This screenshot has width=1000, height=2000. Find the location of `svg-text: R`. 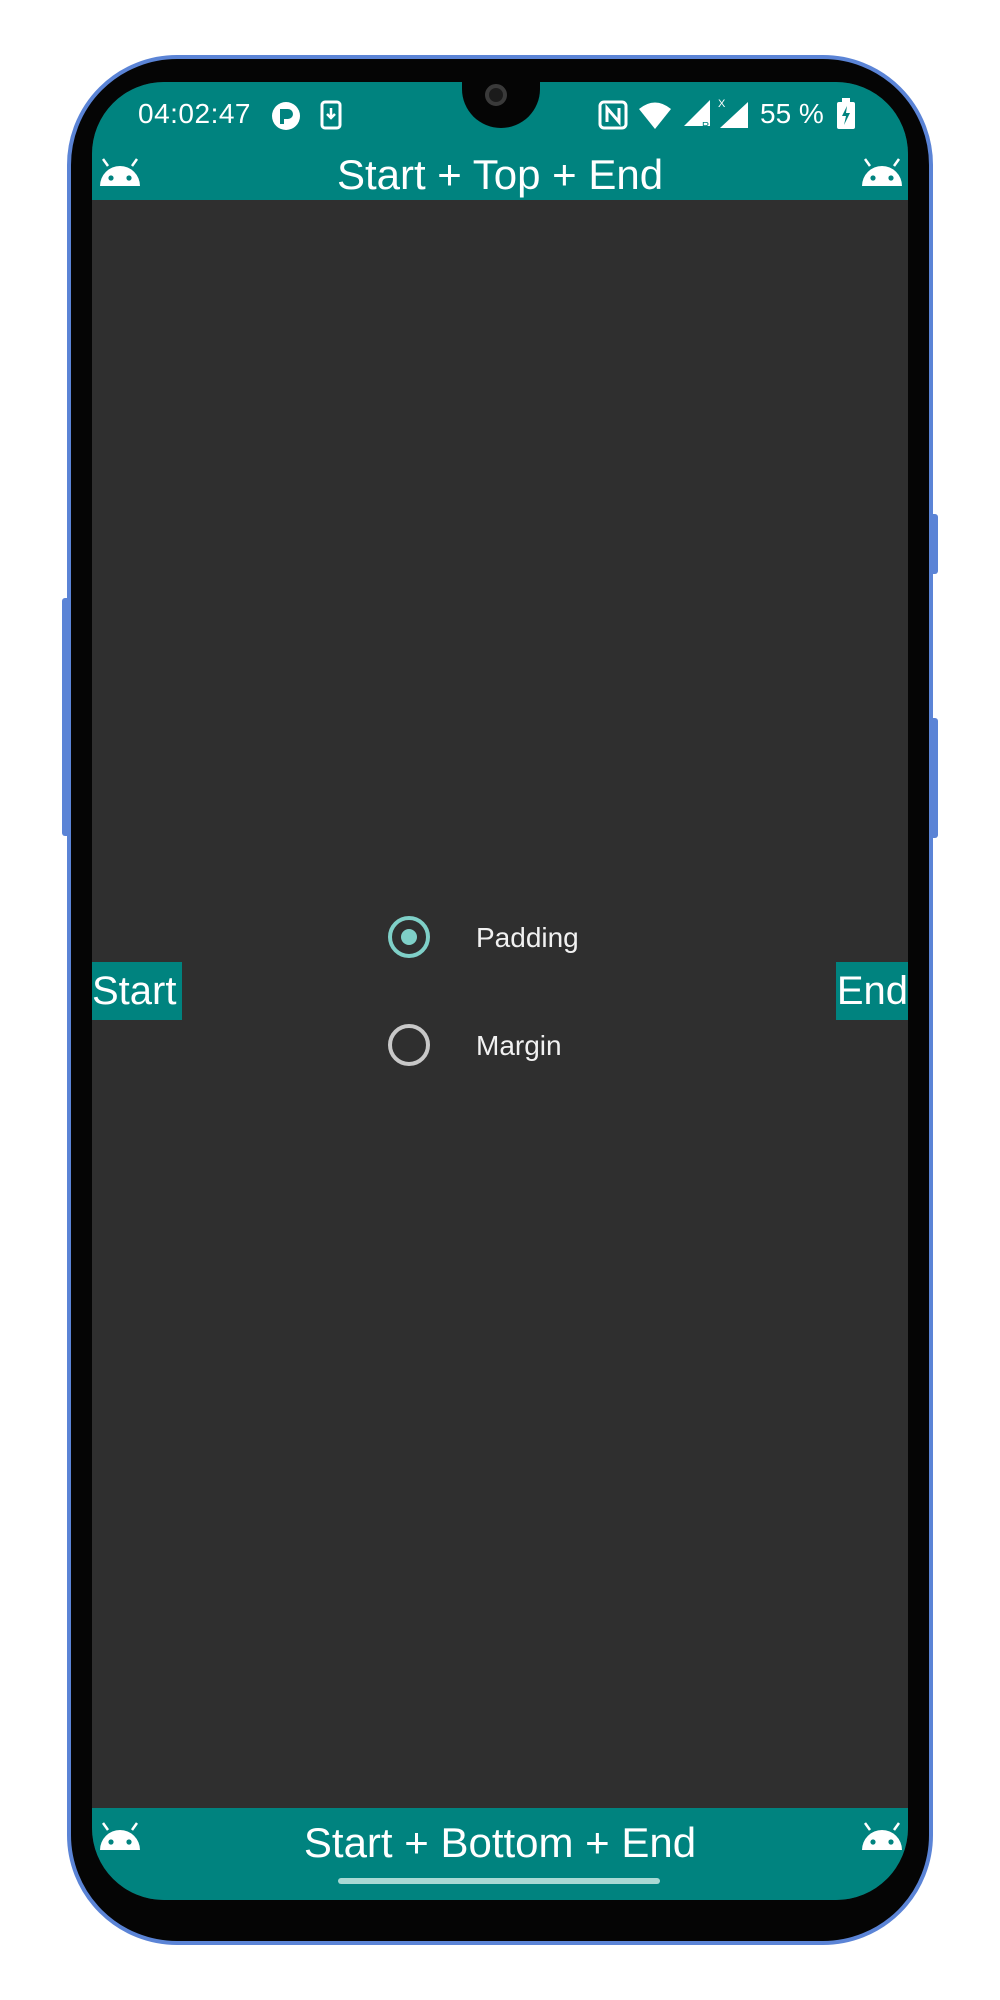

svg-text: R is located at coordinates (705, 125).